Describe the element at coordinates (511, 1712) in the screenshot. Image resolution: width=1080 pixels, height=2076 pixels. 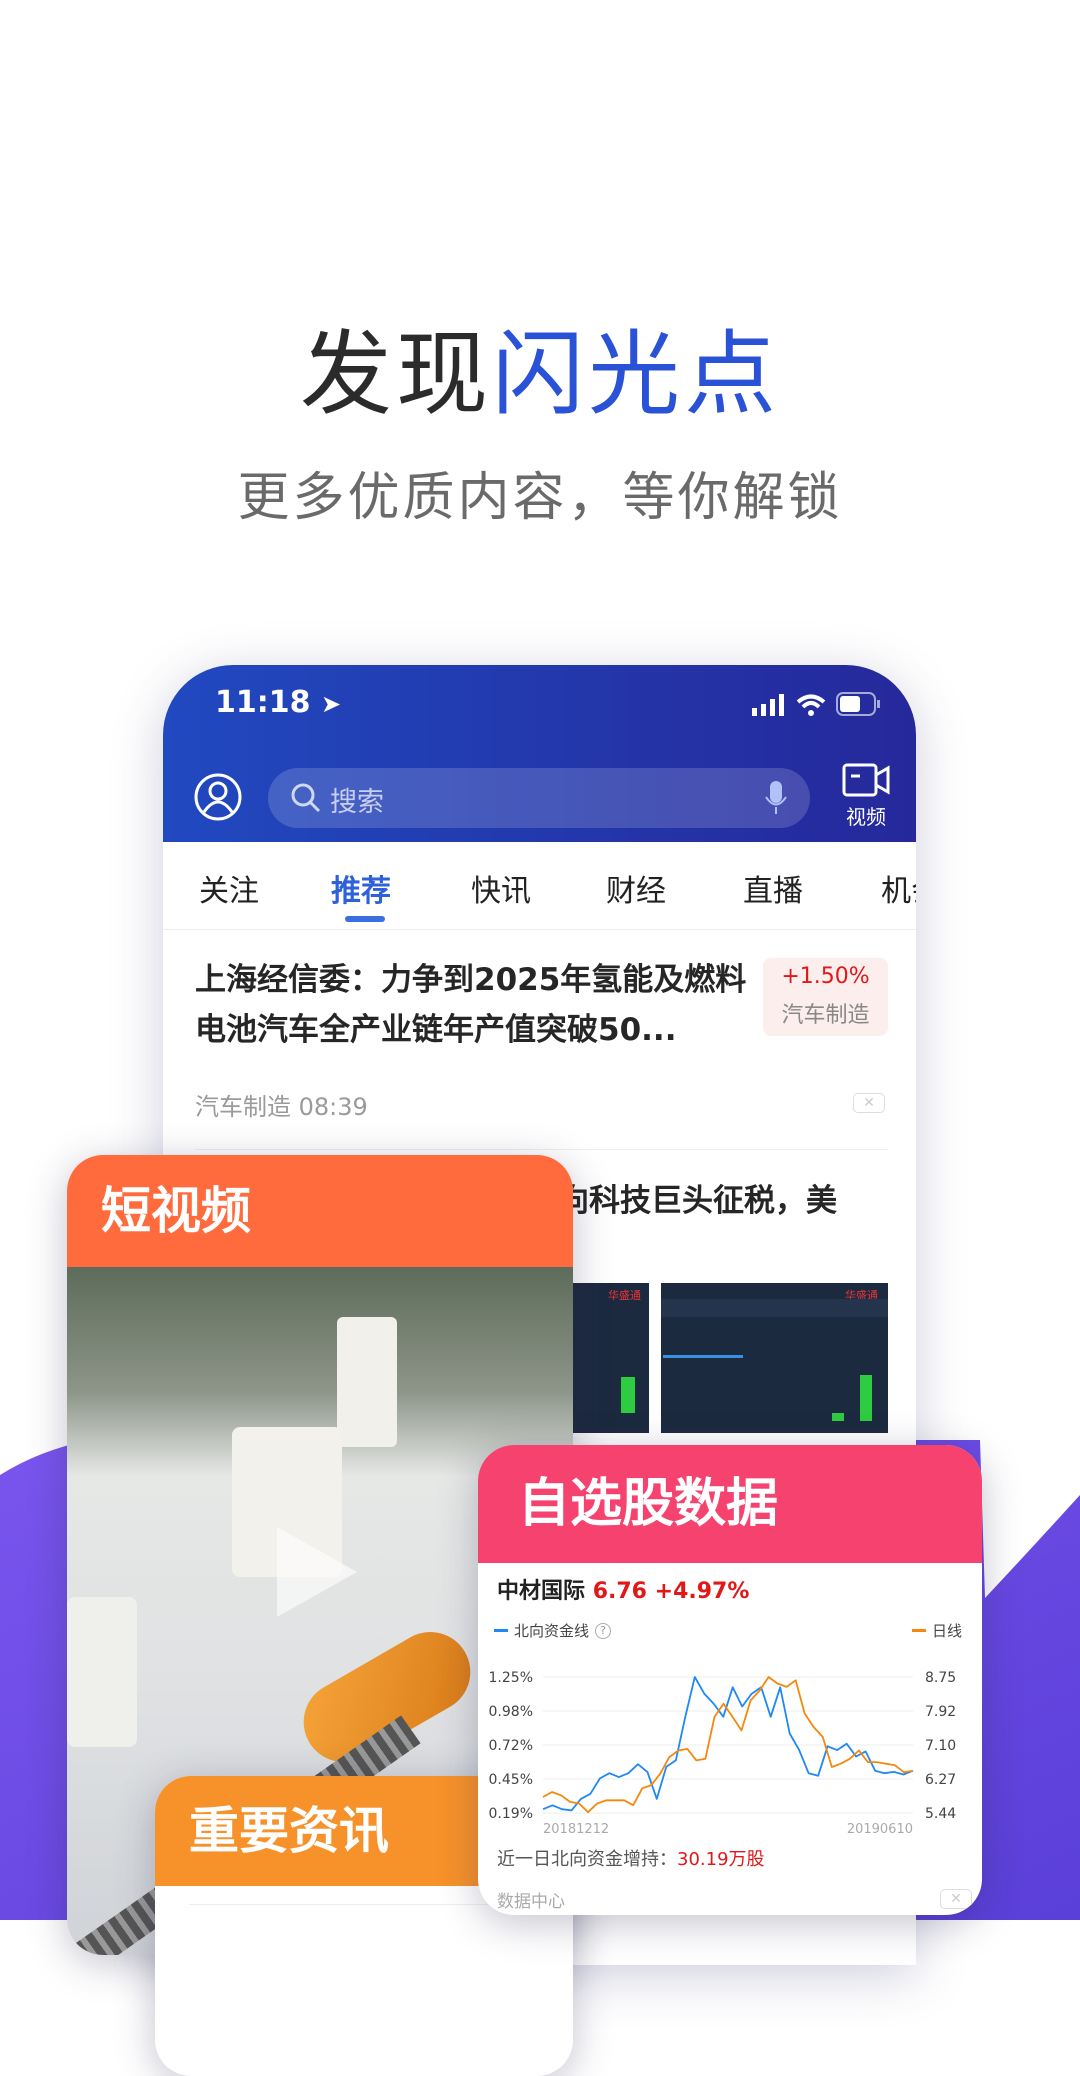
I see `y-left-tick-label: 0.98%` at that location.